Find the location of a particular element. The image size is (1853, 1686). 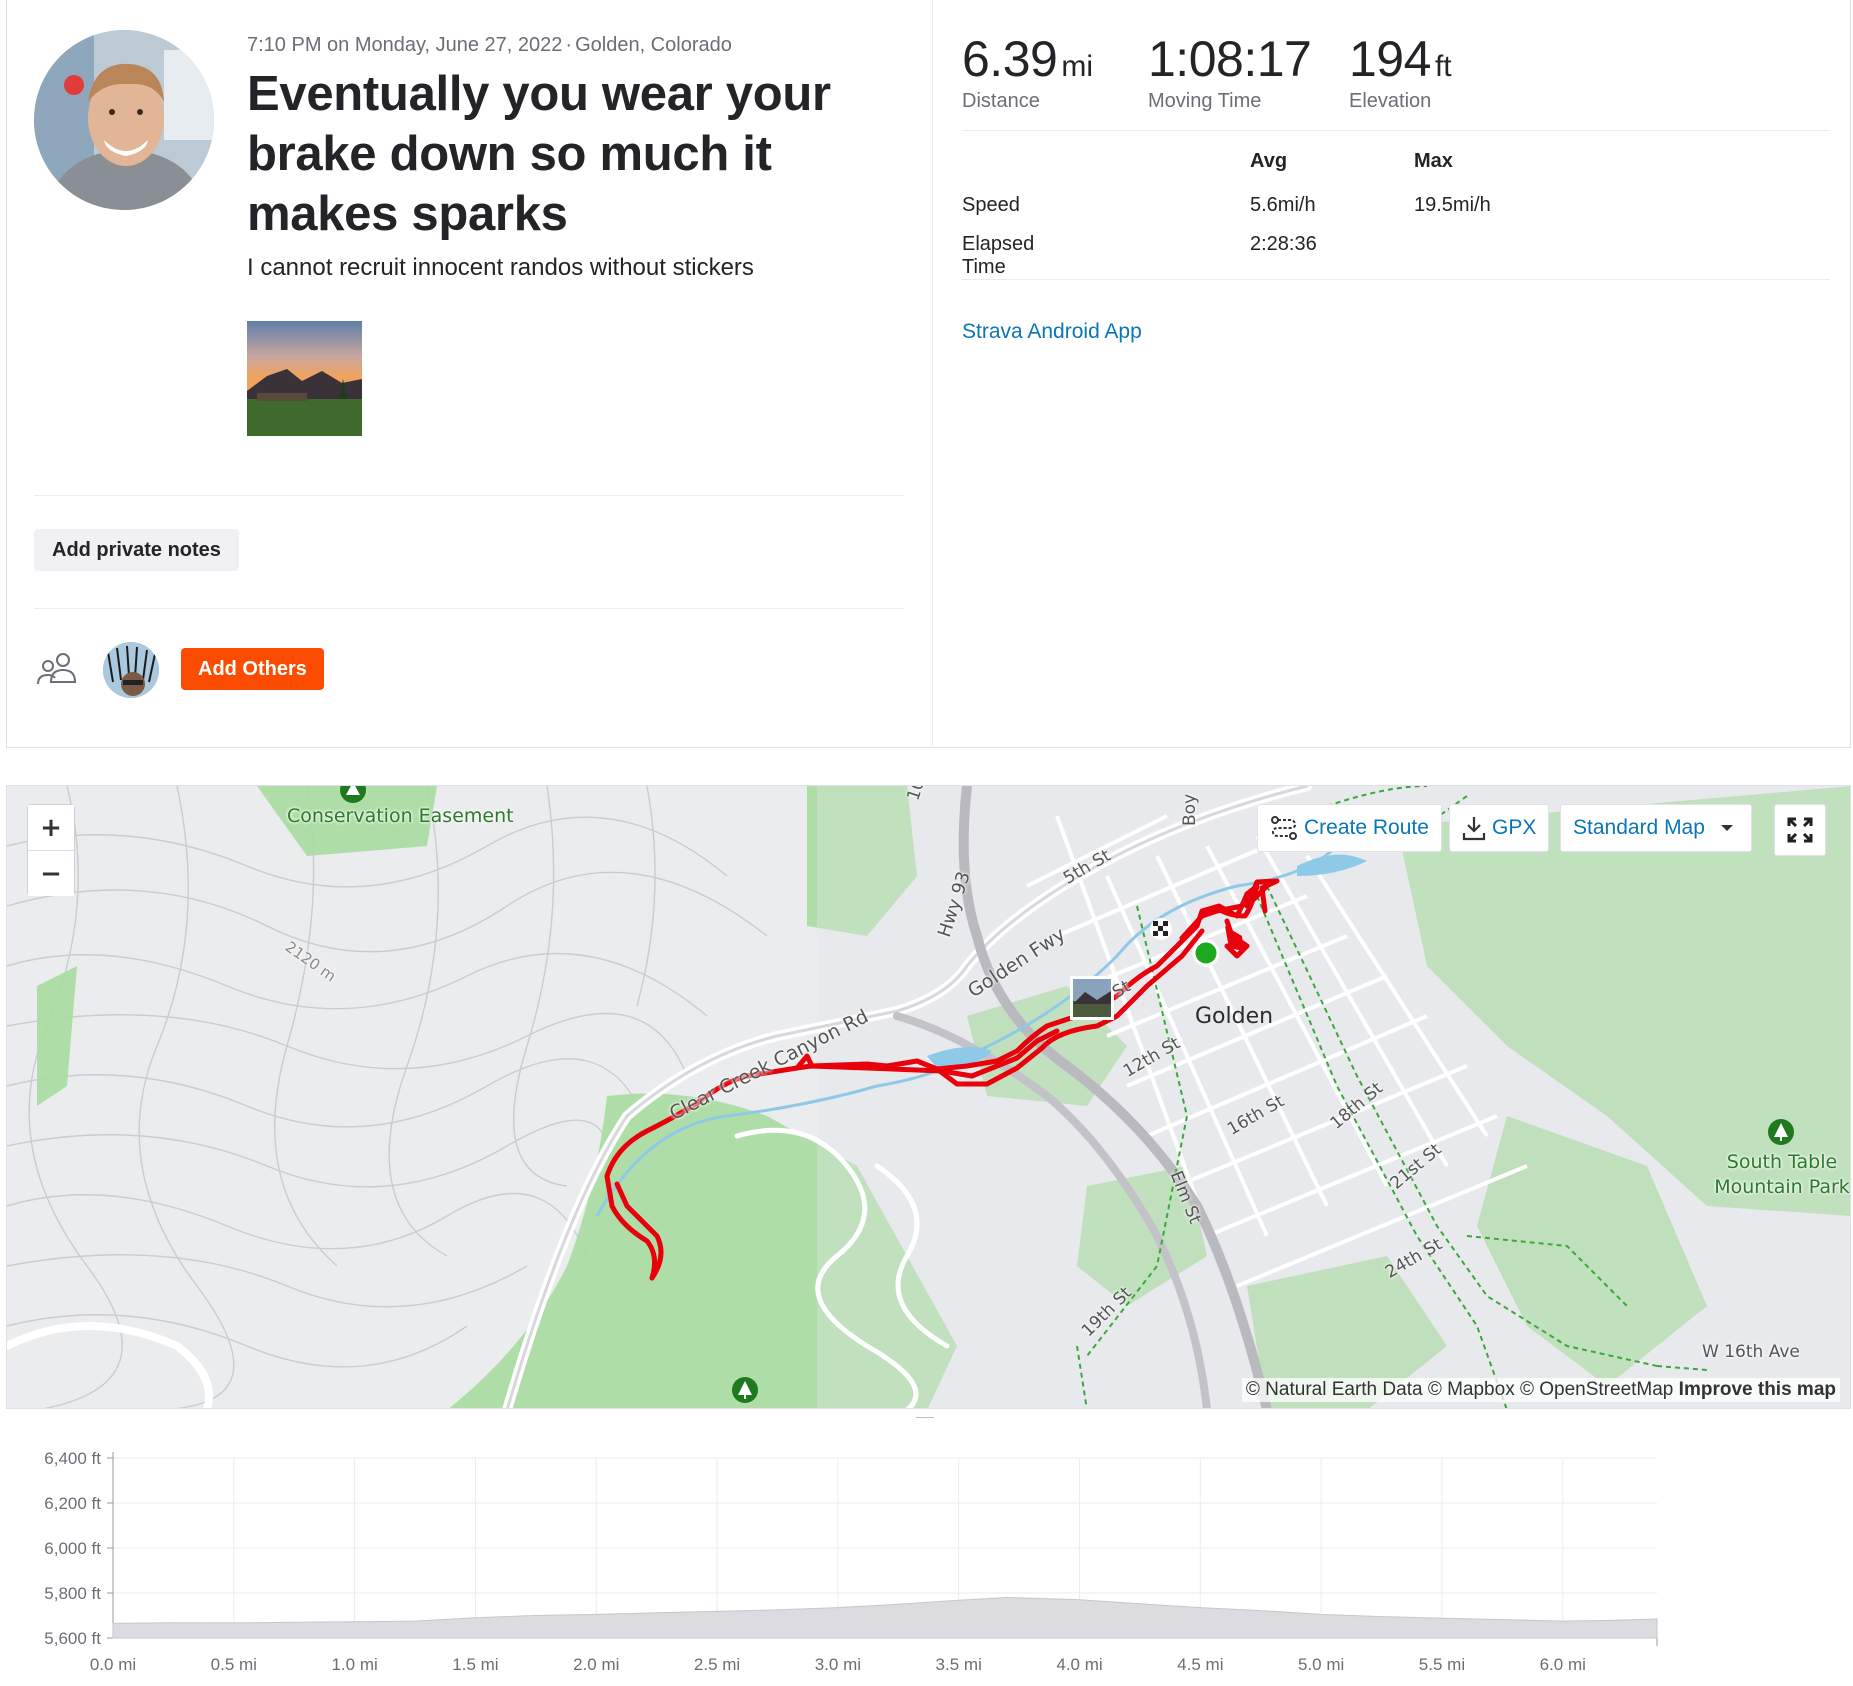

speed-max: 19.5mi/h is located at coordinates (1452, 205).